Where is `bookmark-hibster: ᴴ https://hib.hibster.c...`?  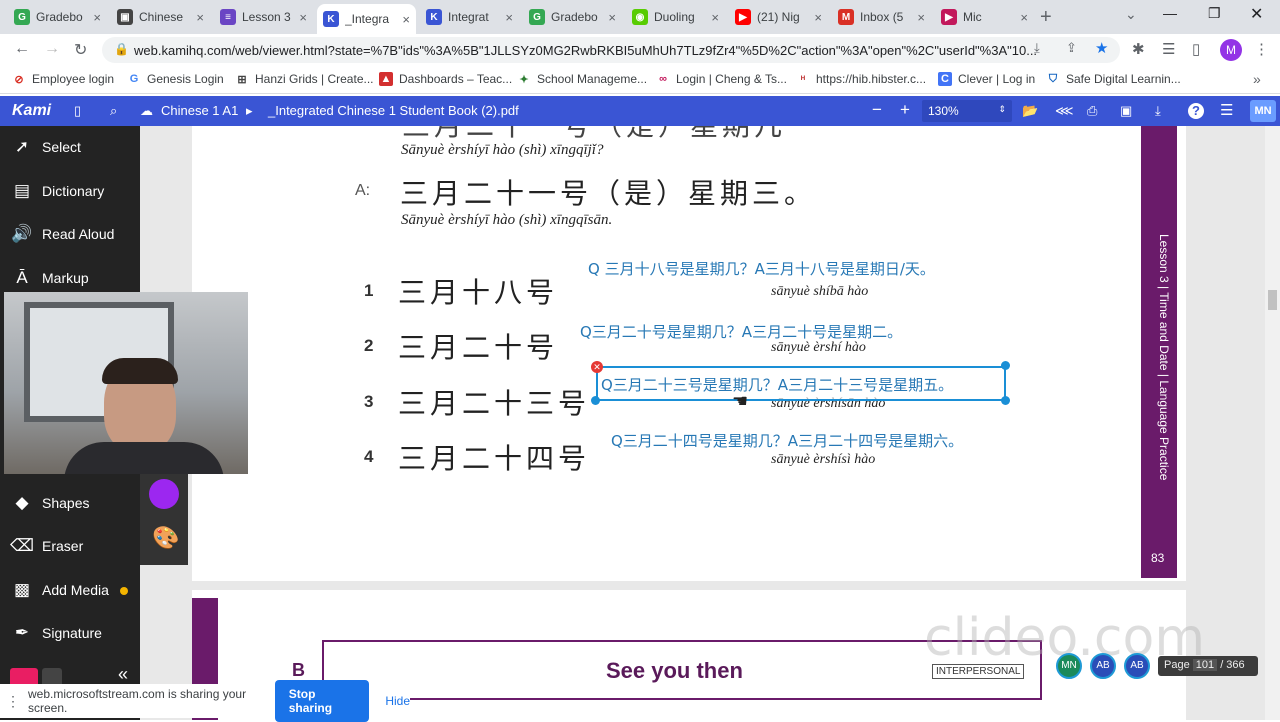
bookmark-hibster: ᴴ https://hib.hibster.c... is located at coordinates (861, 79).